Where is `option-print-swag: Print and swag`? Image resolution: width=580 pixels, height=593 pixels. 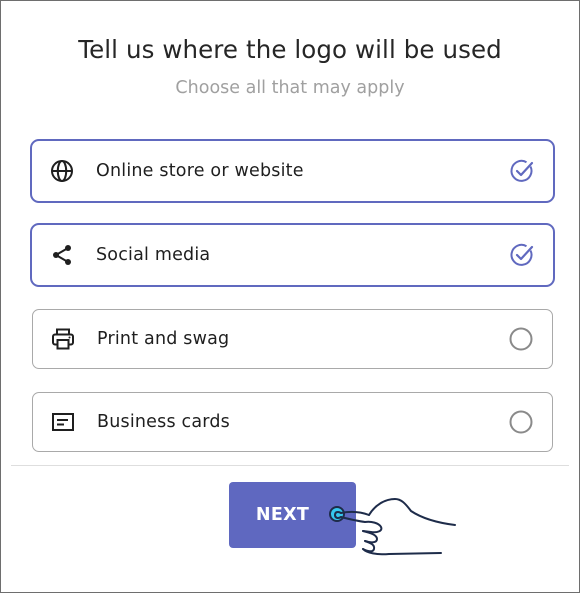 option-print-swag: Print and swag is located at coordinates (292, 339).